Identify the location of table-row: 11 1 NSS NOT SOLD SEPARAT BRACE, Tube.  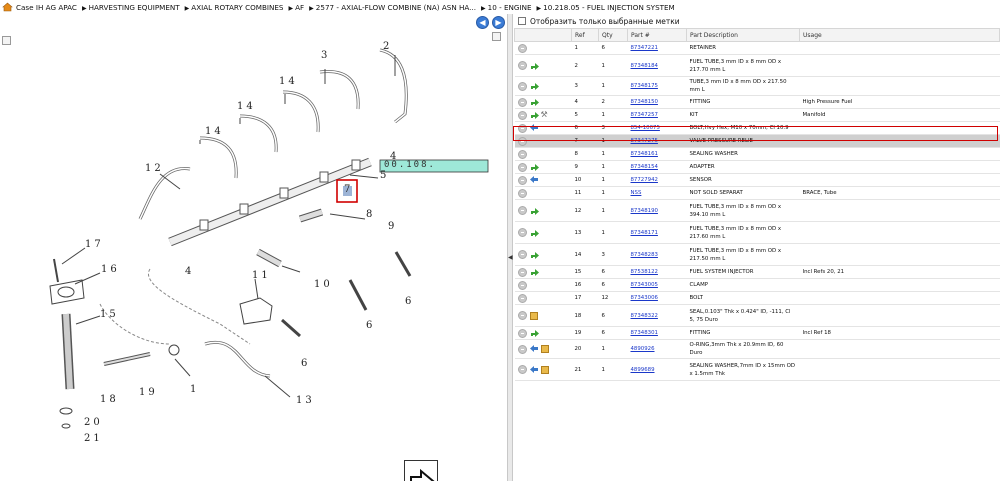
(757, 193).